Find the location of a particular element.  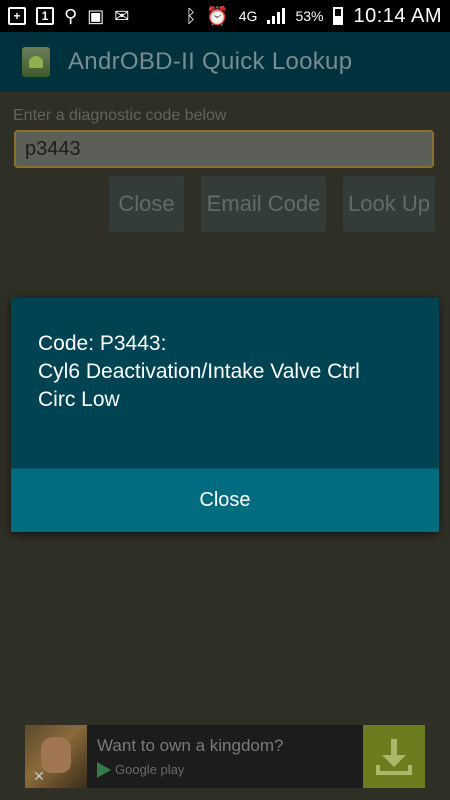

close-button: Close is located at coordinates (146, 204).